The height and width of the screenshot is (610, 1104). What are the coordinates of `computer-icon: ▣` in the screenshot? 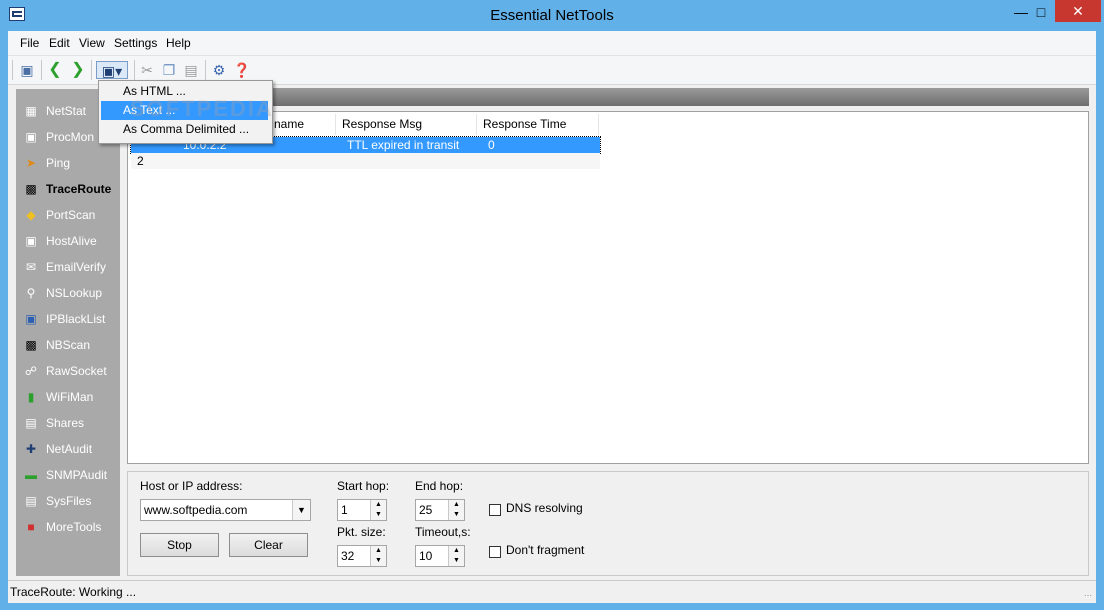 It's located at (27, 70).